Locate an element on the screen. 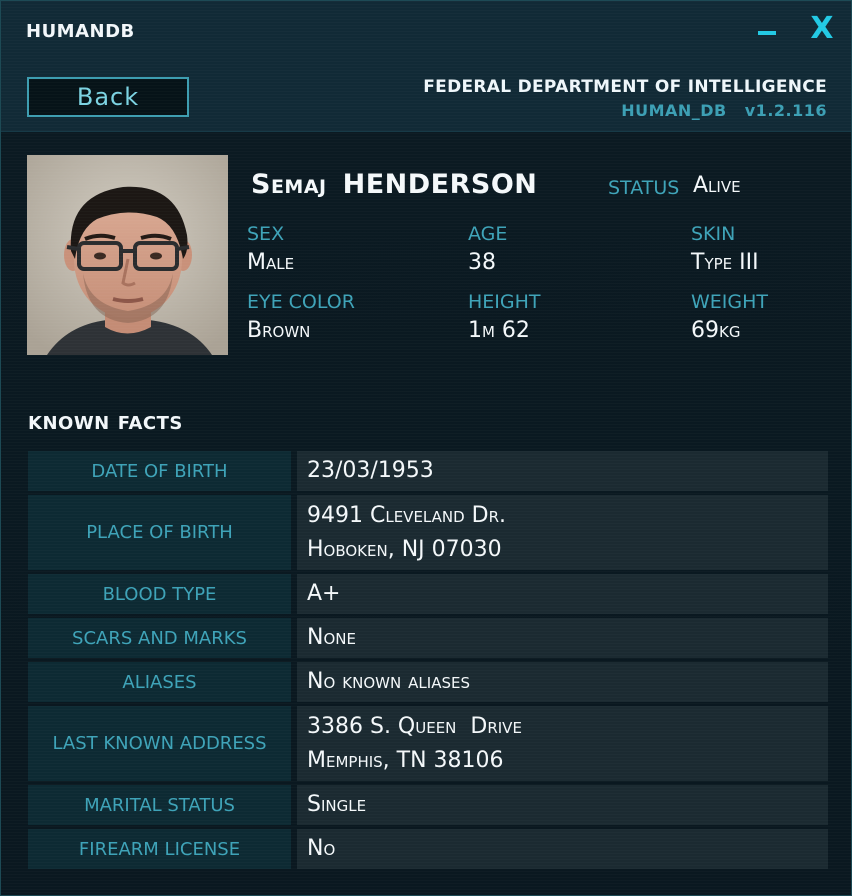 This screenshot has width=852, height=896. fact-label: PLACE OF BIRTH is located at coordinates (159, 532).